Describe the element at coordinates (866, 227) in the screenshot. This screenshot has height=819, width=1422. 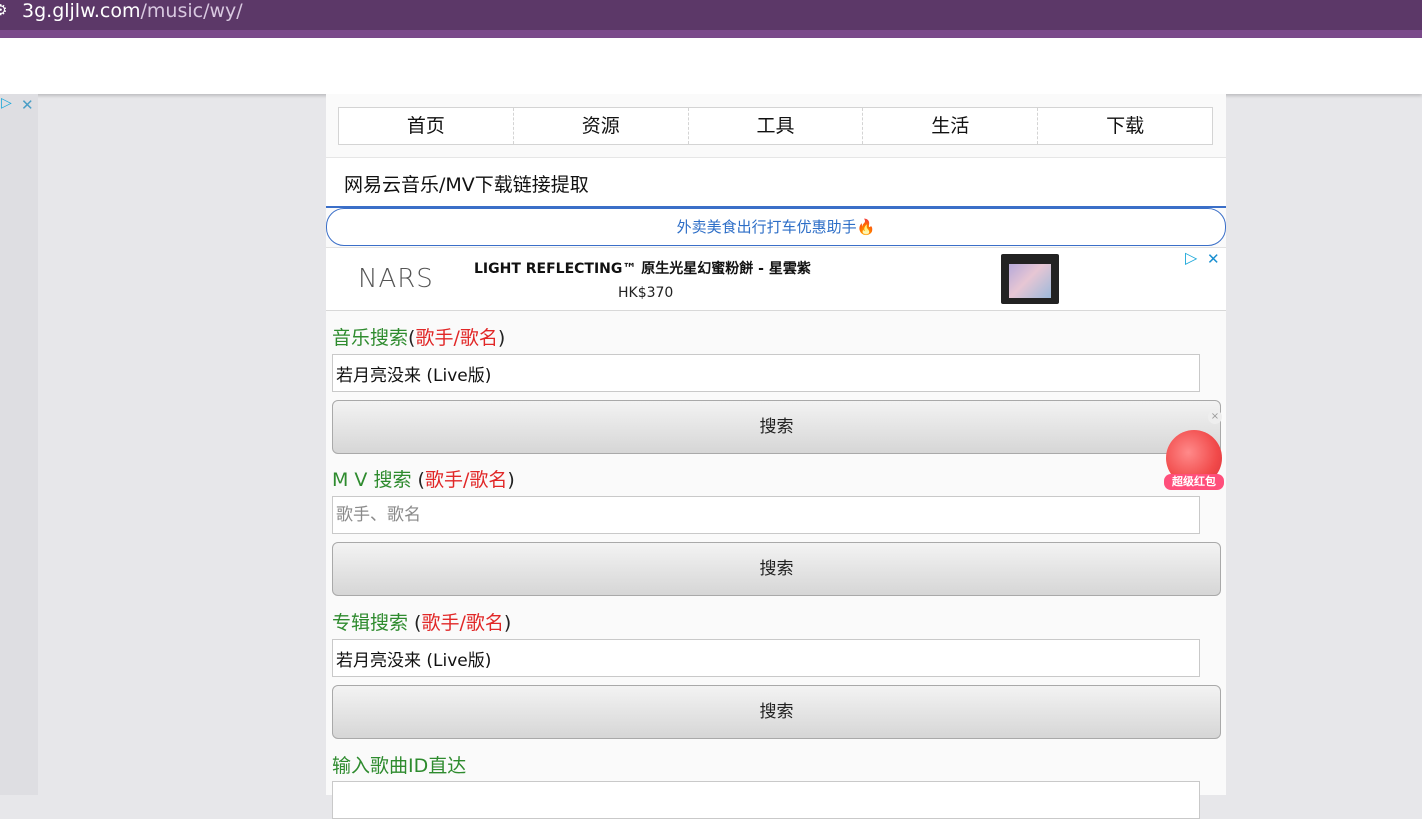
I see `fire-icon: 🔥` at that location.